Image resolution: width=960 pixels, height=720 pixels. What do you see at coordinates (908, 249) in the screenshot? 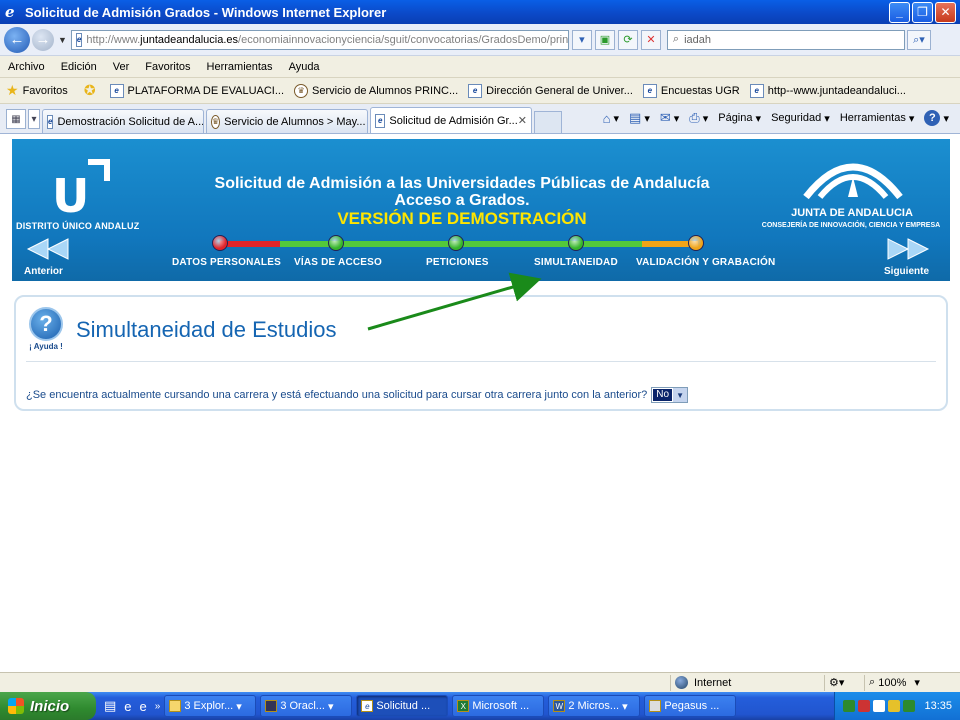
I see `double-arrow-right-icon` at bounding box center [908, 249].